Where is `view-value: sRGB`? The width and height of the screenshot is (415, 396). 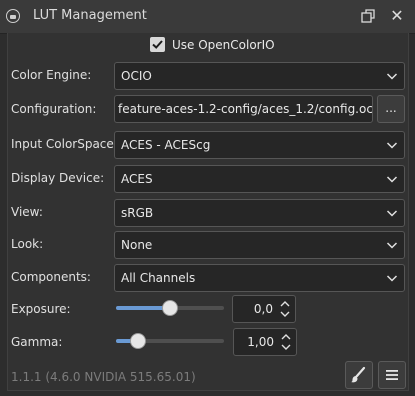 view-value: sRGB is located at coordinates (137, 213).